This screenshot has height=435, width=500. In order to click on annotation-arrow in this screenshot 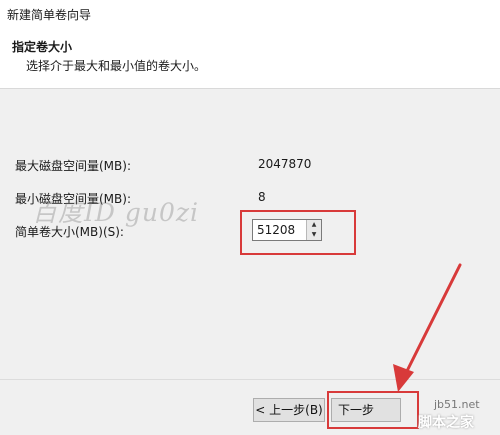, I will do `click(427, 327)`.